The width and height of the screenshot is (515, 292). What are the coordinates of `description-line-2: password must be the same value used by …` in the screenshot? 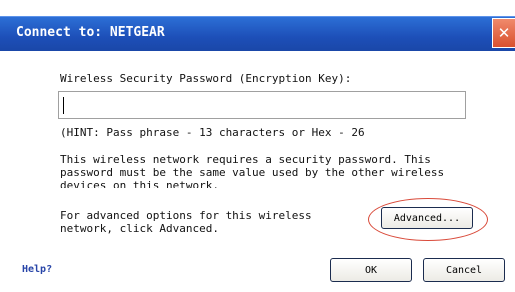 It's located at (252, 172).